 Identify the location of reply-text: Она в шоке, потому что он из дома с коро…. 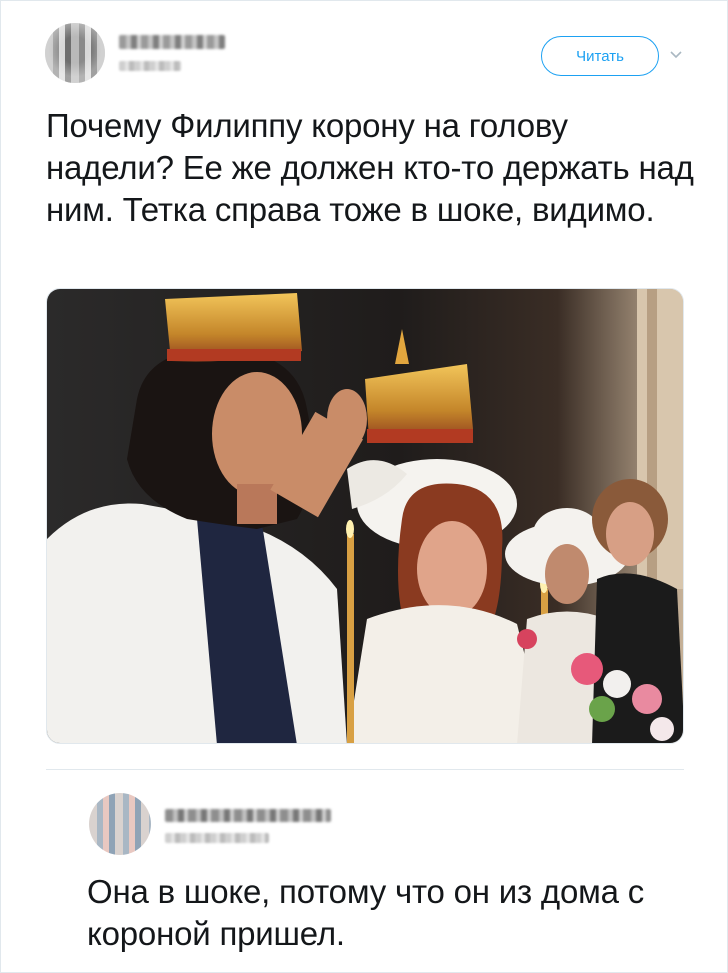
(366, 912).